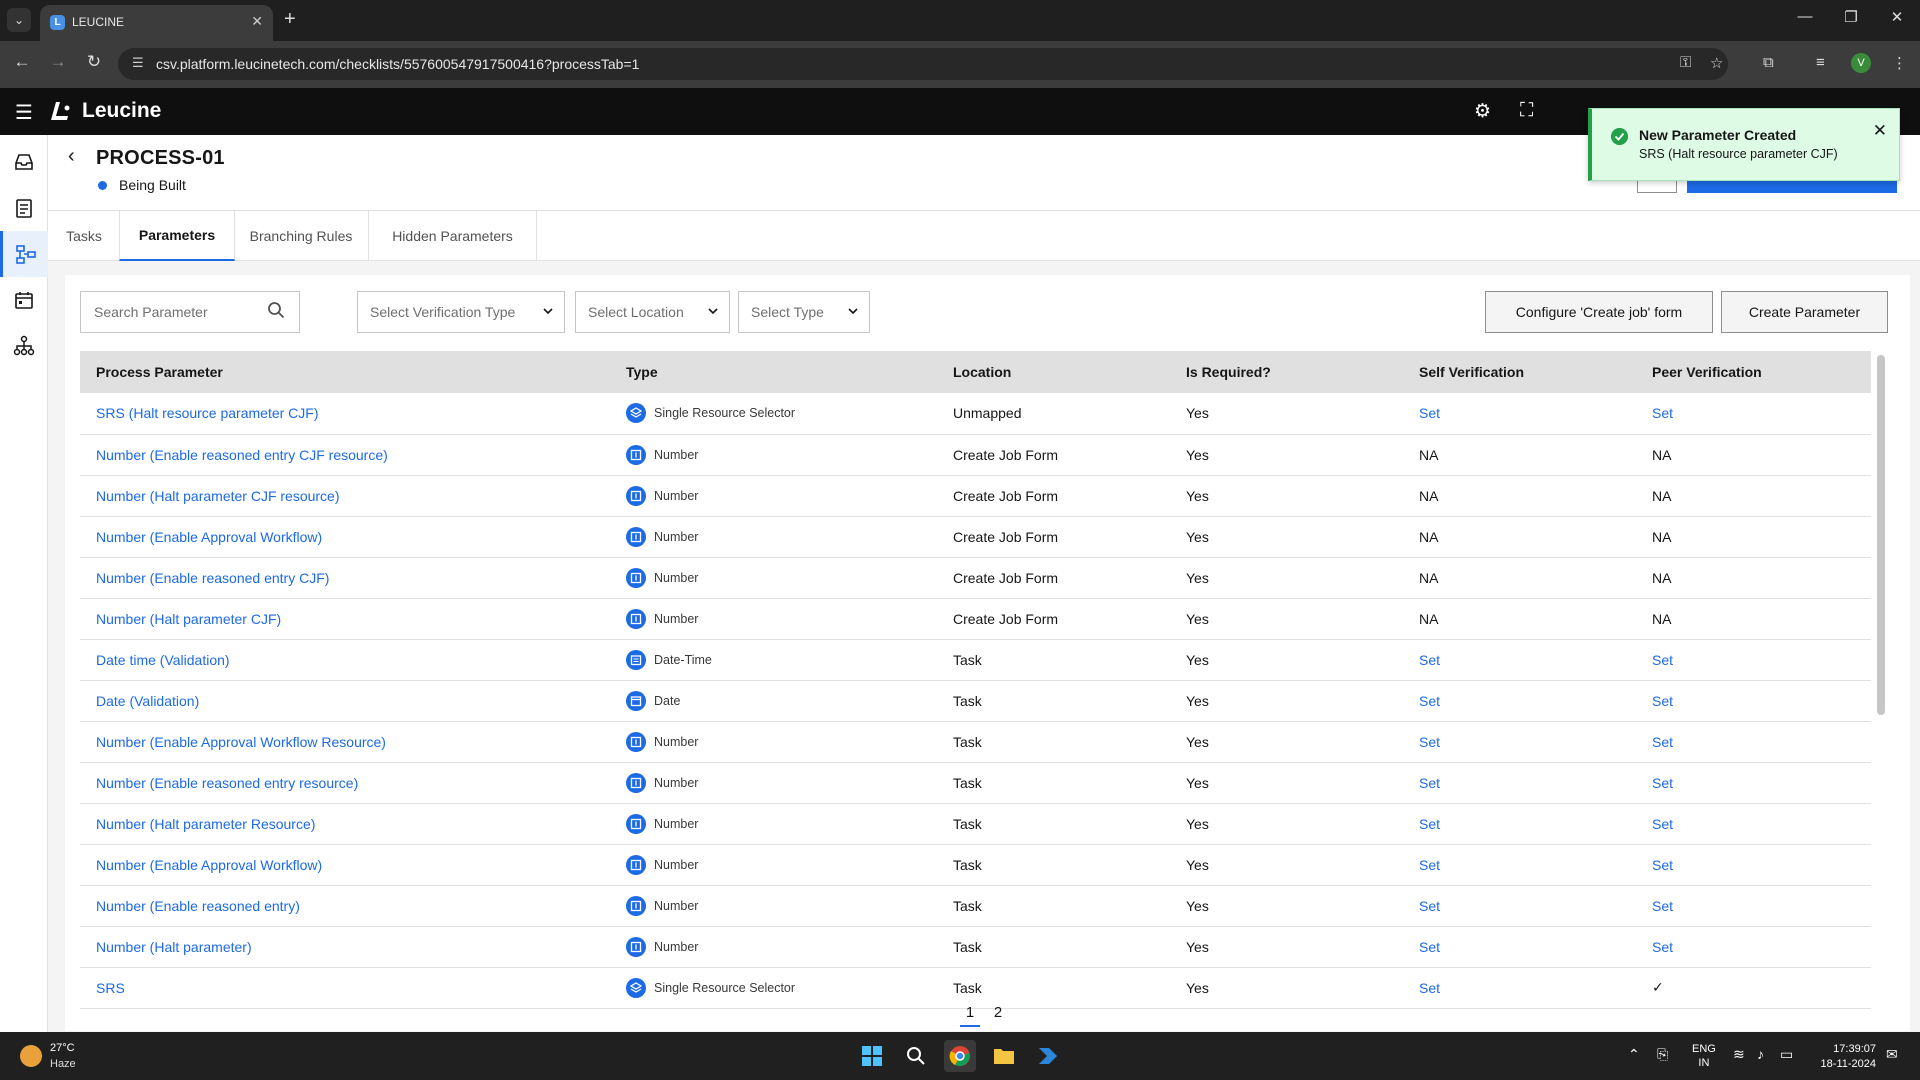 Image resolution: width=1920 pixels, height=1080 pixels. What do you see at coordinates (345, 700) in the screenshot?
I see `parameter-name-link: Date (Validation)` at bounding box center [345, 700].